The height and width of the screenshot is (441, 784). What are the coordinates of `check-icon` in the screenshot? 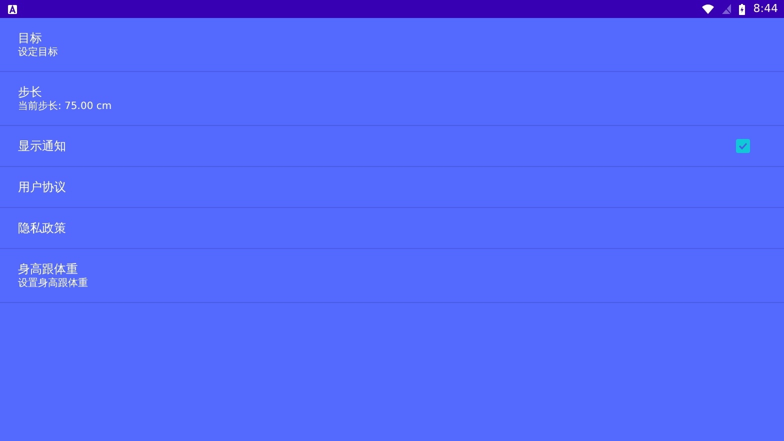 It's located at (743, 146).